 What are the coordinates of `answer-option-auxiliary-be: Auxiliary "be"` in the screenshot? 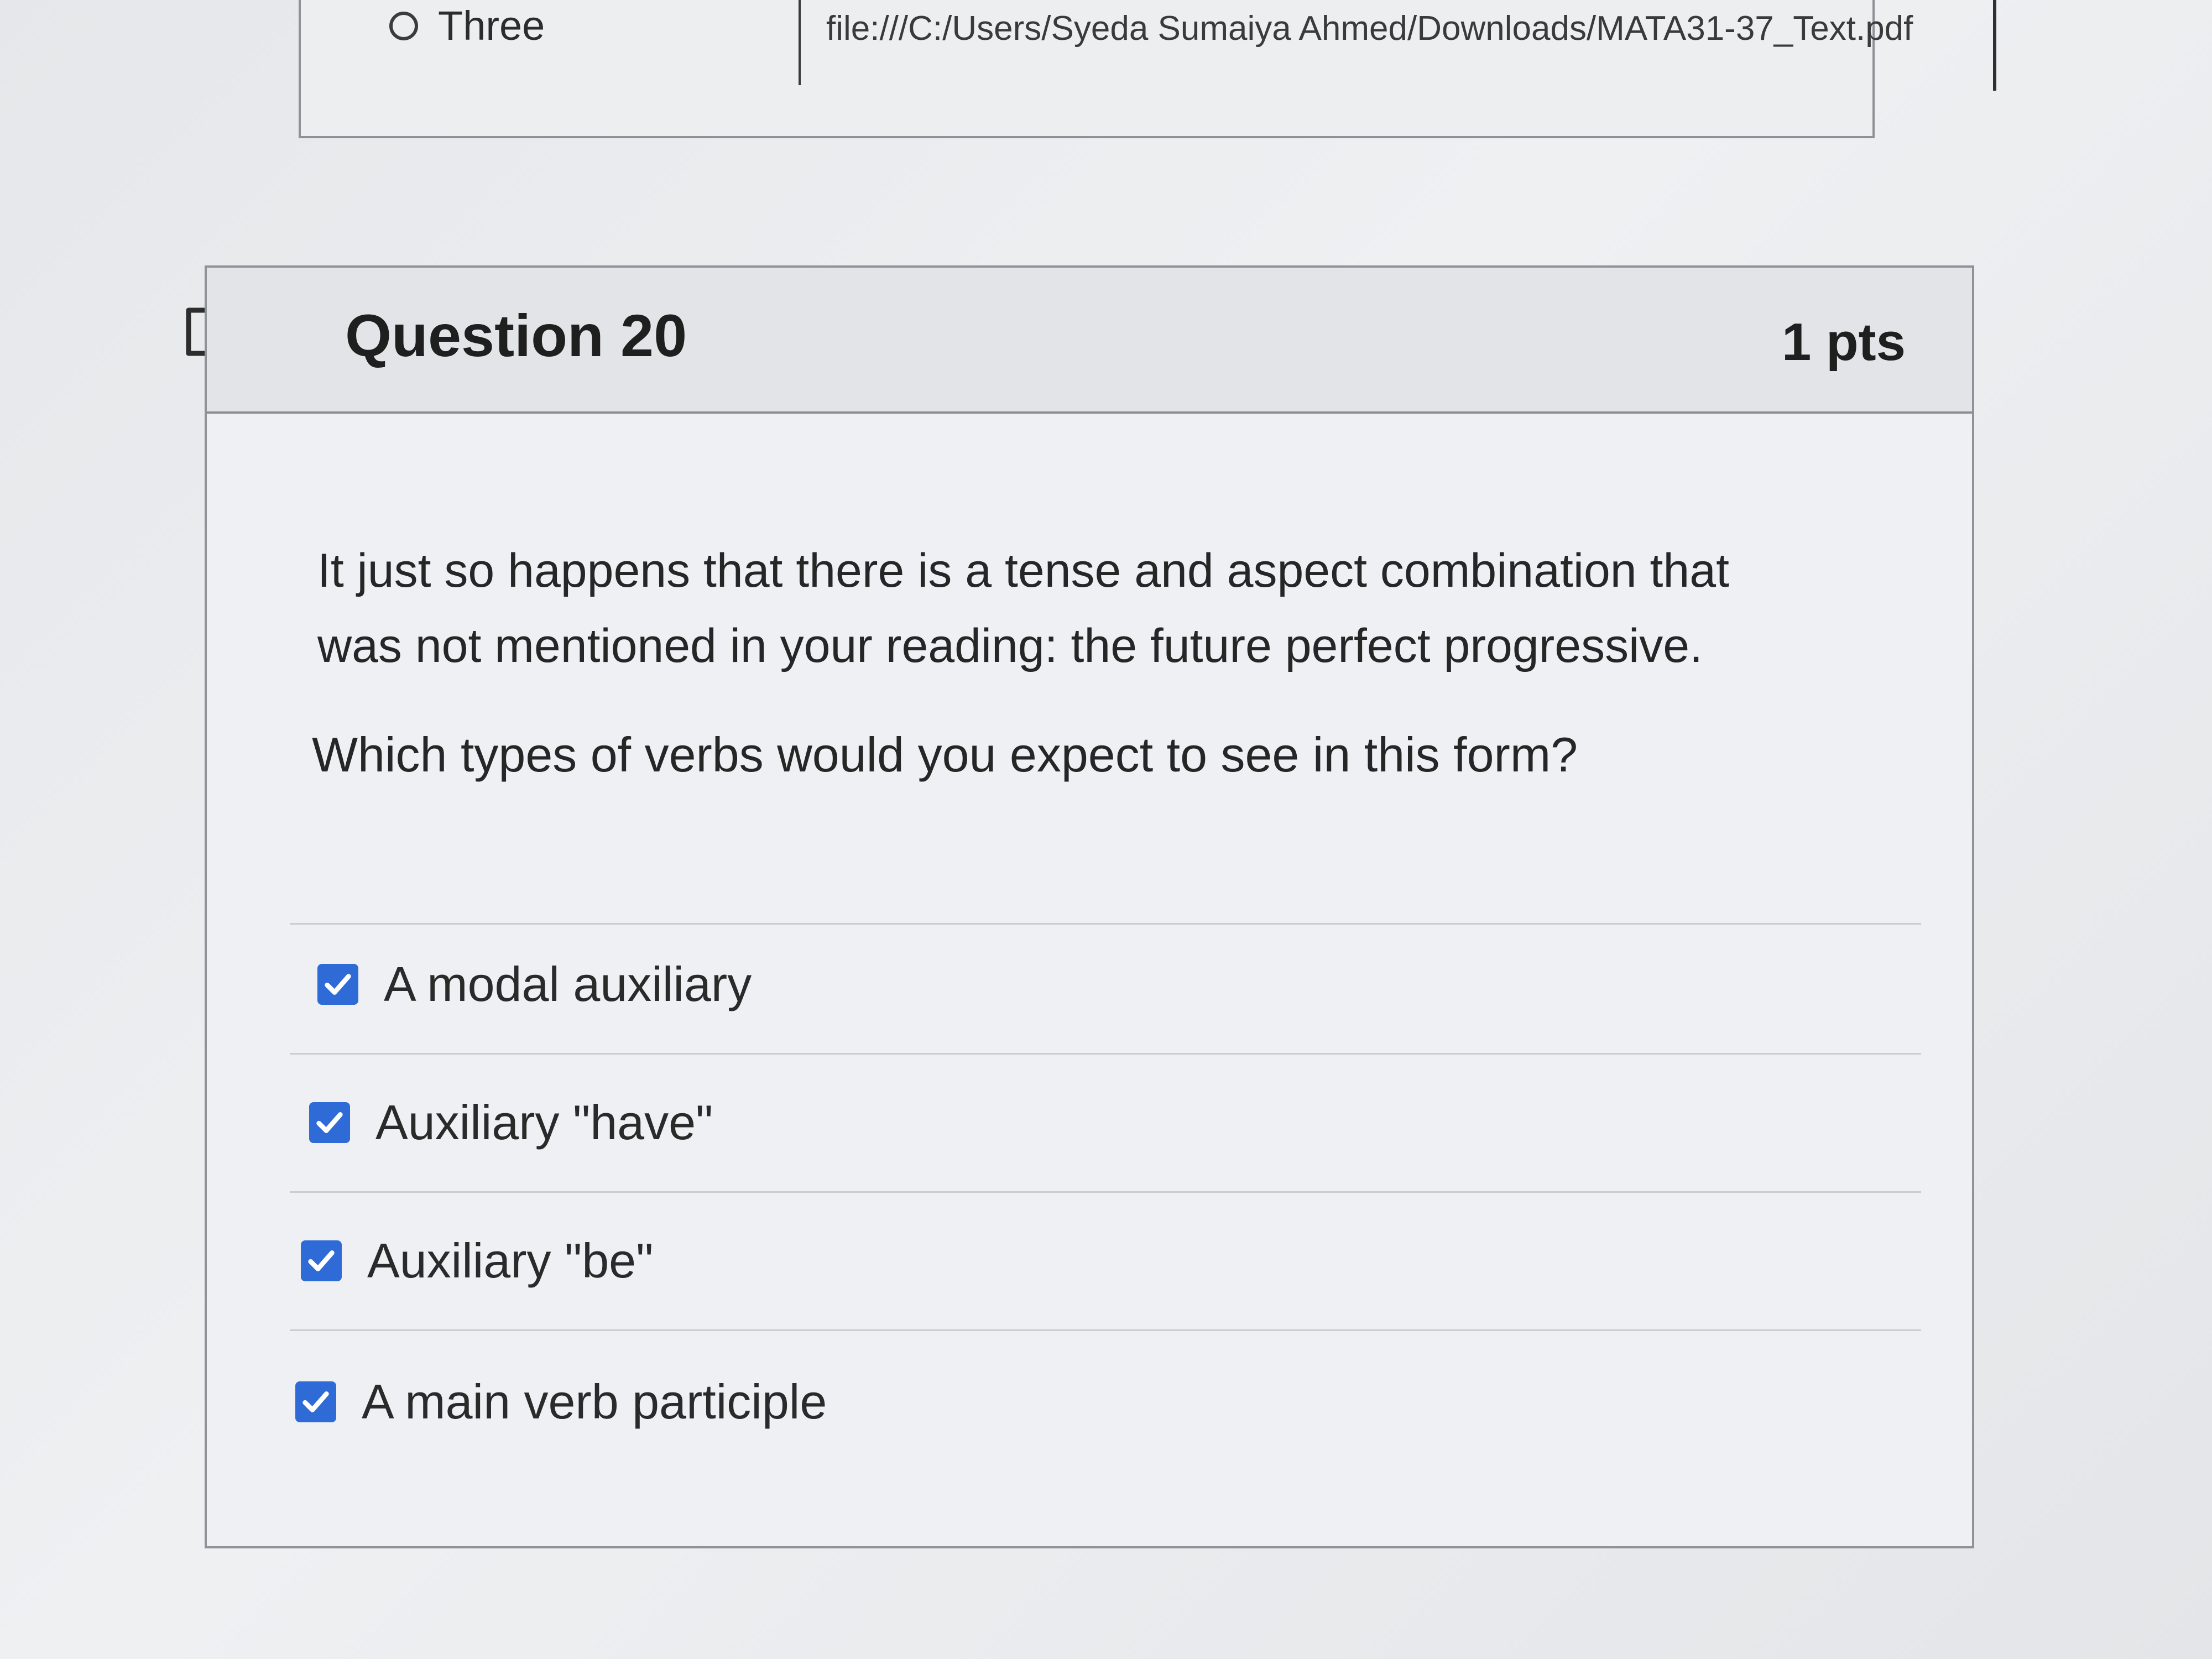 It's located at (477, 1261).